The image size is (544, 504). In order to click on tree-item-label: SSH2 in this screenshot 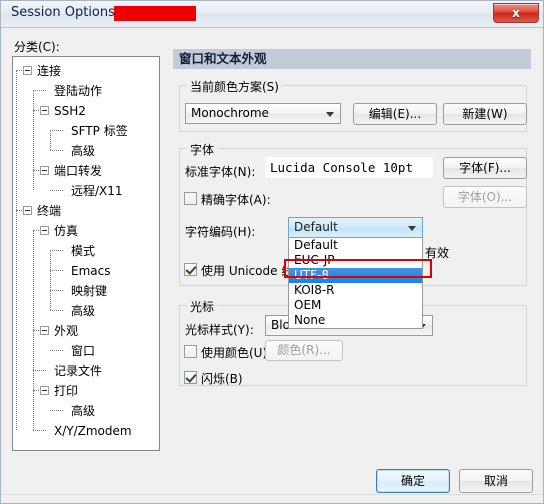, I will do `click(70, 111)`.